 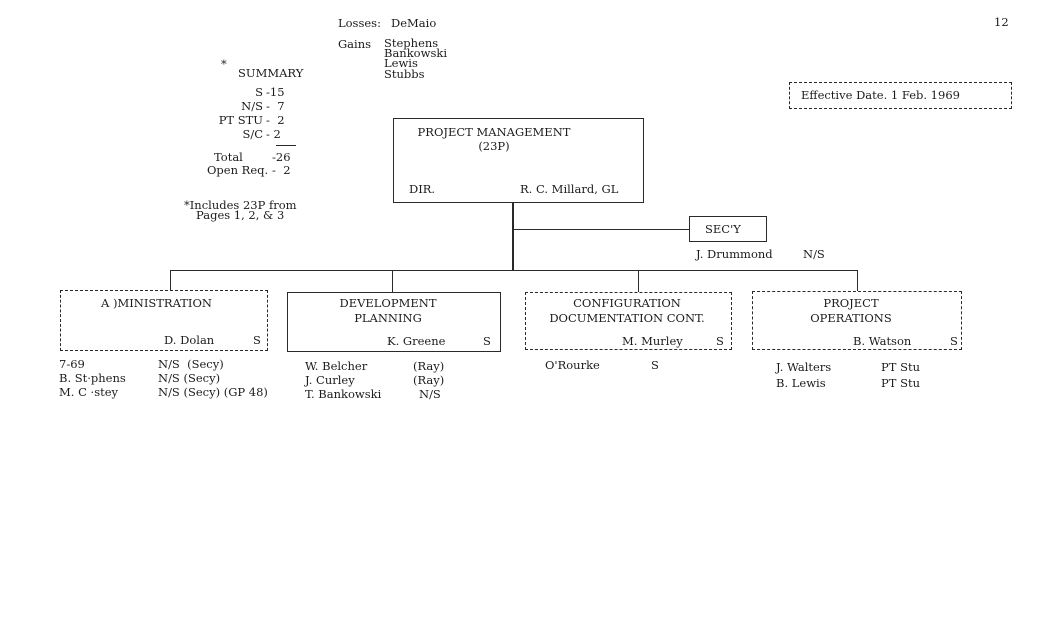 I want to click on summary-total-rule, so click(x=286, y=146).